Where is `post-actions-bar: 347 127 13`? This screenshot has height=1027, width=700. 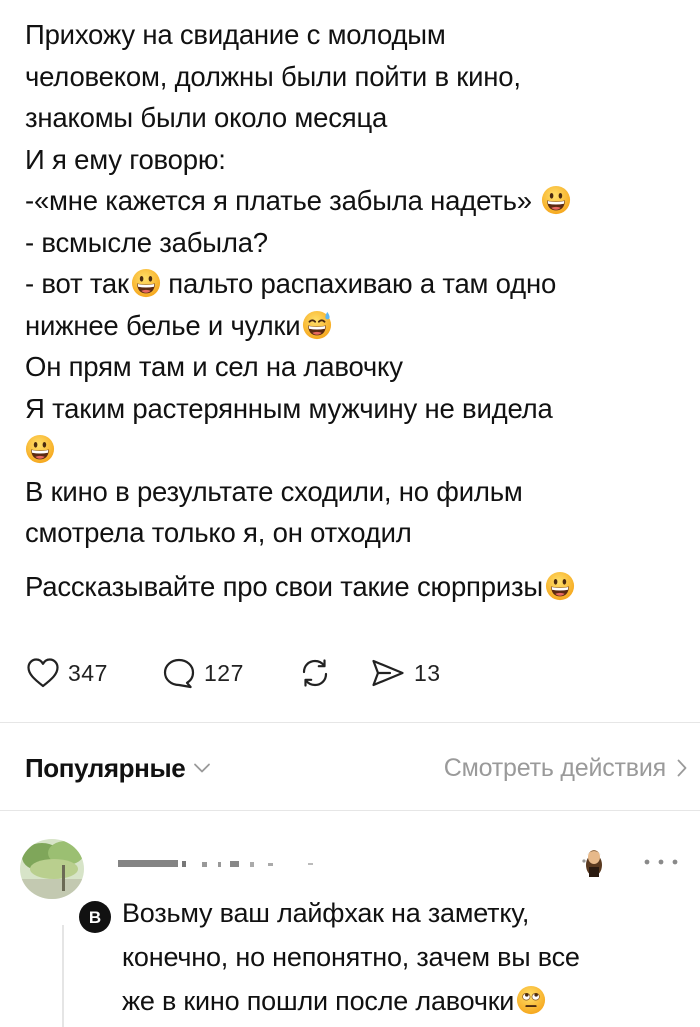 post-actions-bar: 347 127 13 is located at coordinates (233, 673).